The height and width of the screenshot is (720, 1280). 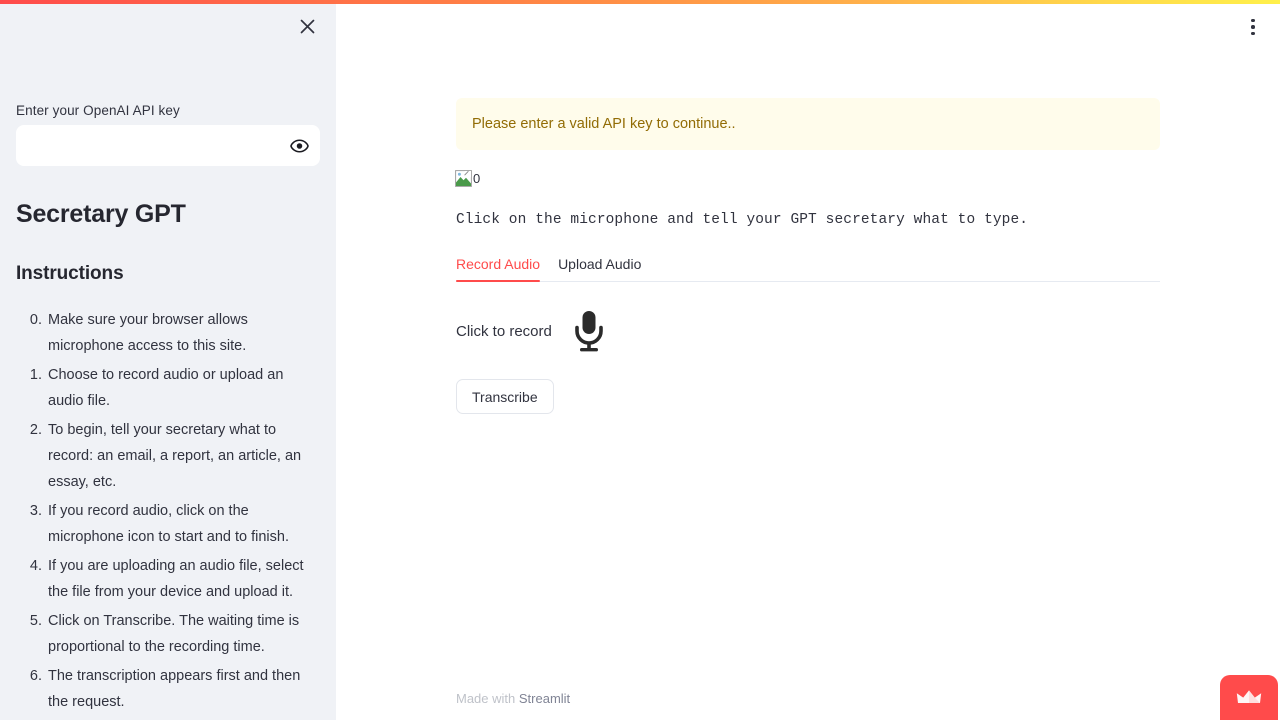 What do you see at coordinates (35, 566) in the screenshot?
I see `list-item-number: 4.` at bounding box center [35, 566].